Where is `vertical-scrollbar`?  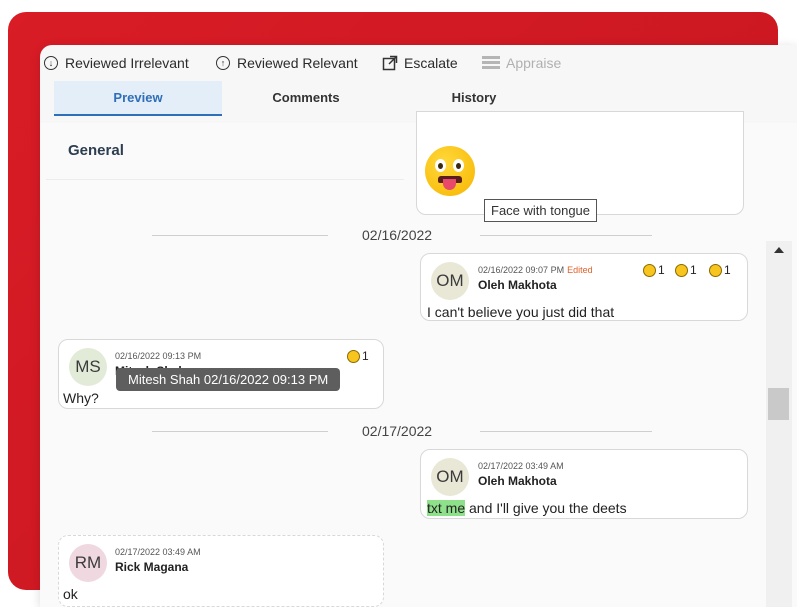 vertical-scrollbar is located at coordinates (779, 424).